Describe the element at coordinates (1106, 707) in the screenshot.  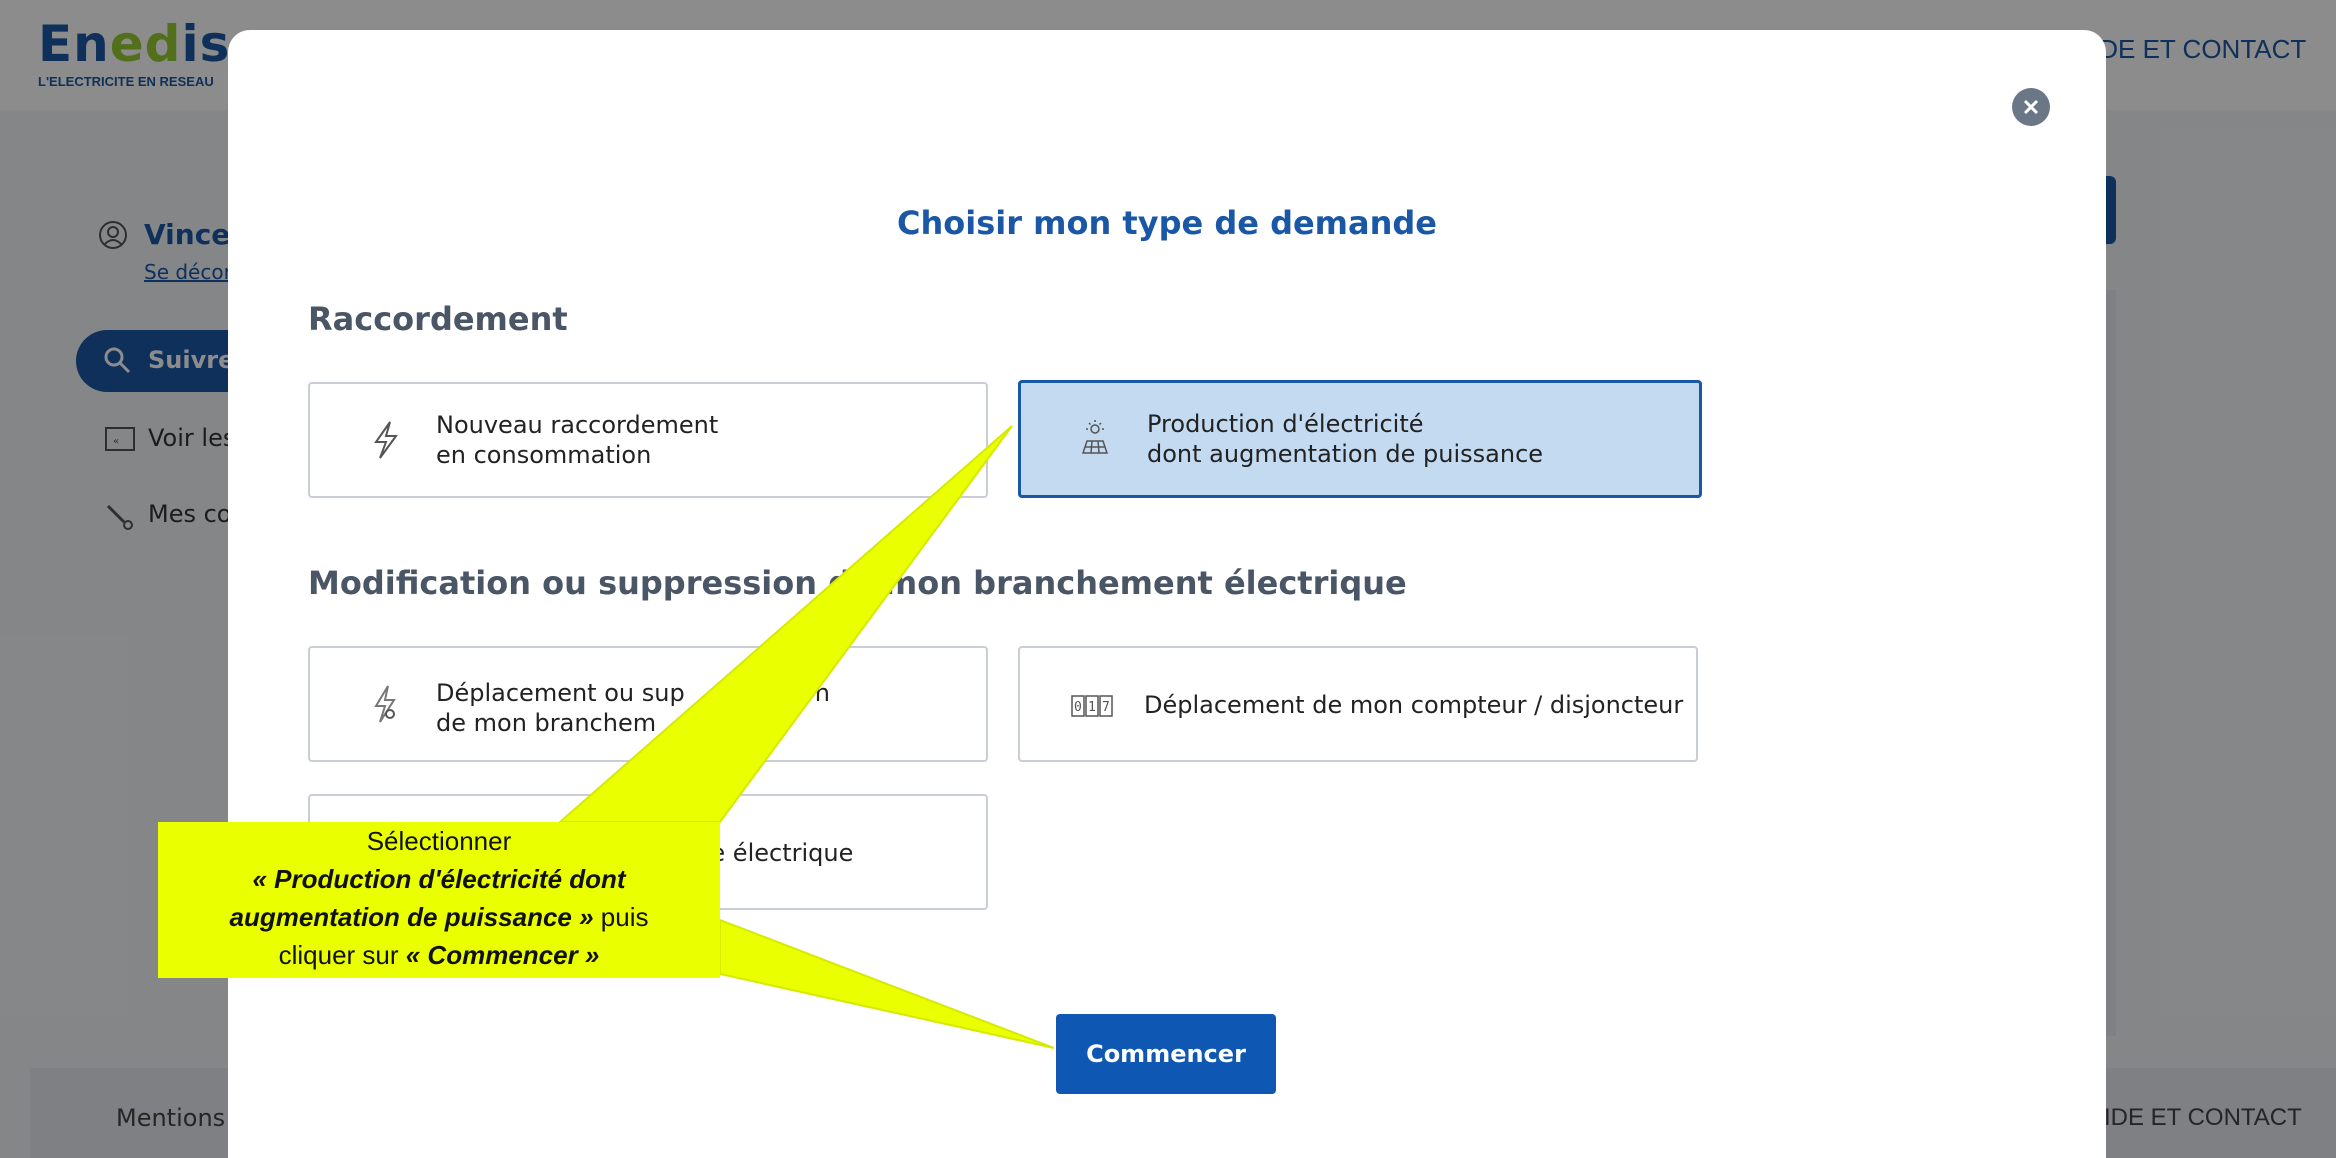
I see `svg-text: 7` at that location.